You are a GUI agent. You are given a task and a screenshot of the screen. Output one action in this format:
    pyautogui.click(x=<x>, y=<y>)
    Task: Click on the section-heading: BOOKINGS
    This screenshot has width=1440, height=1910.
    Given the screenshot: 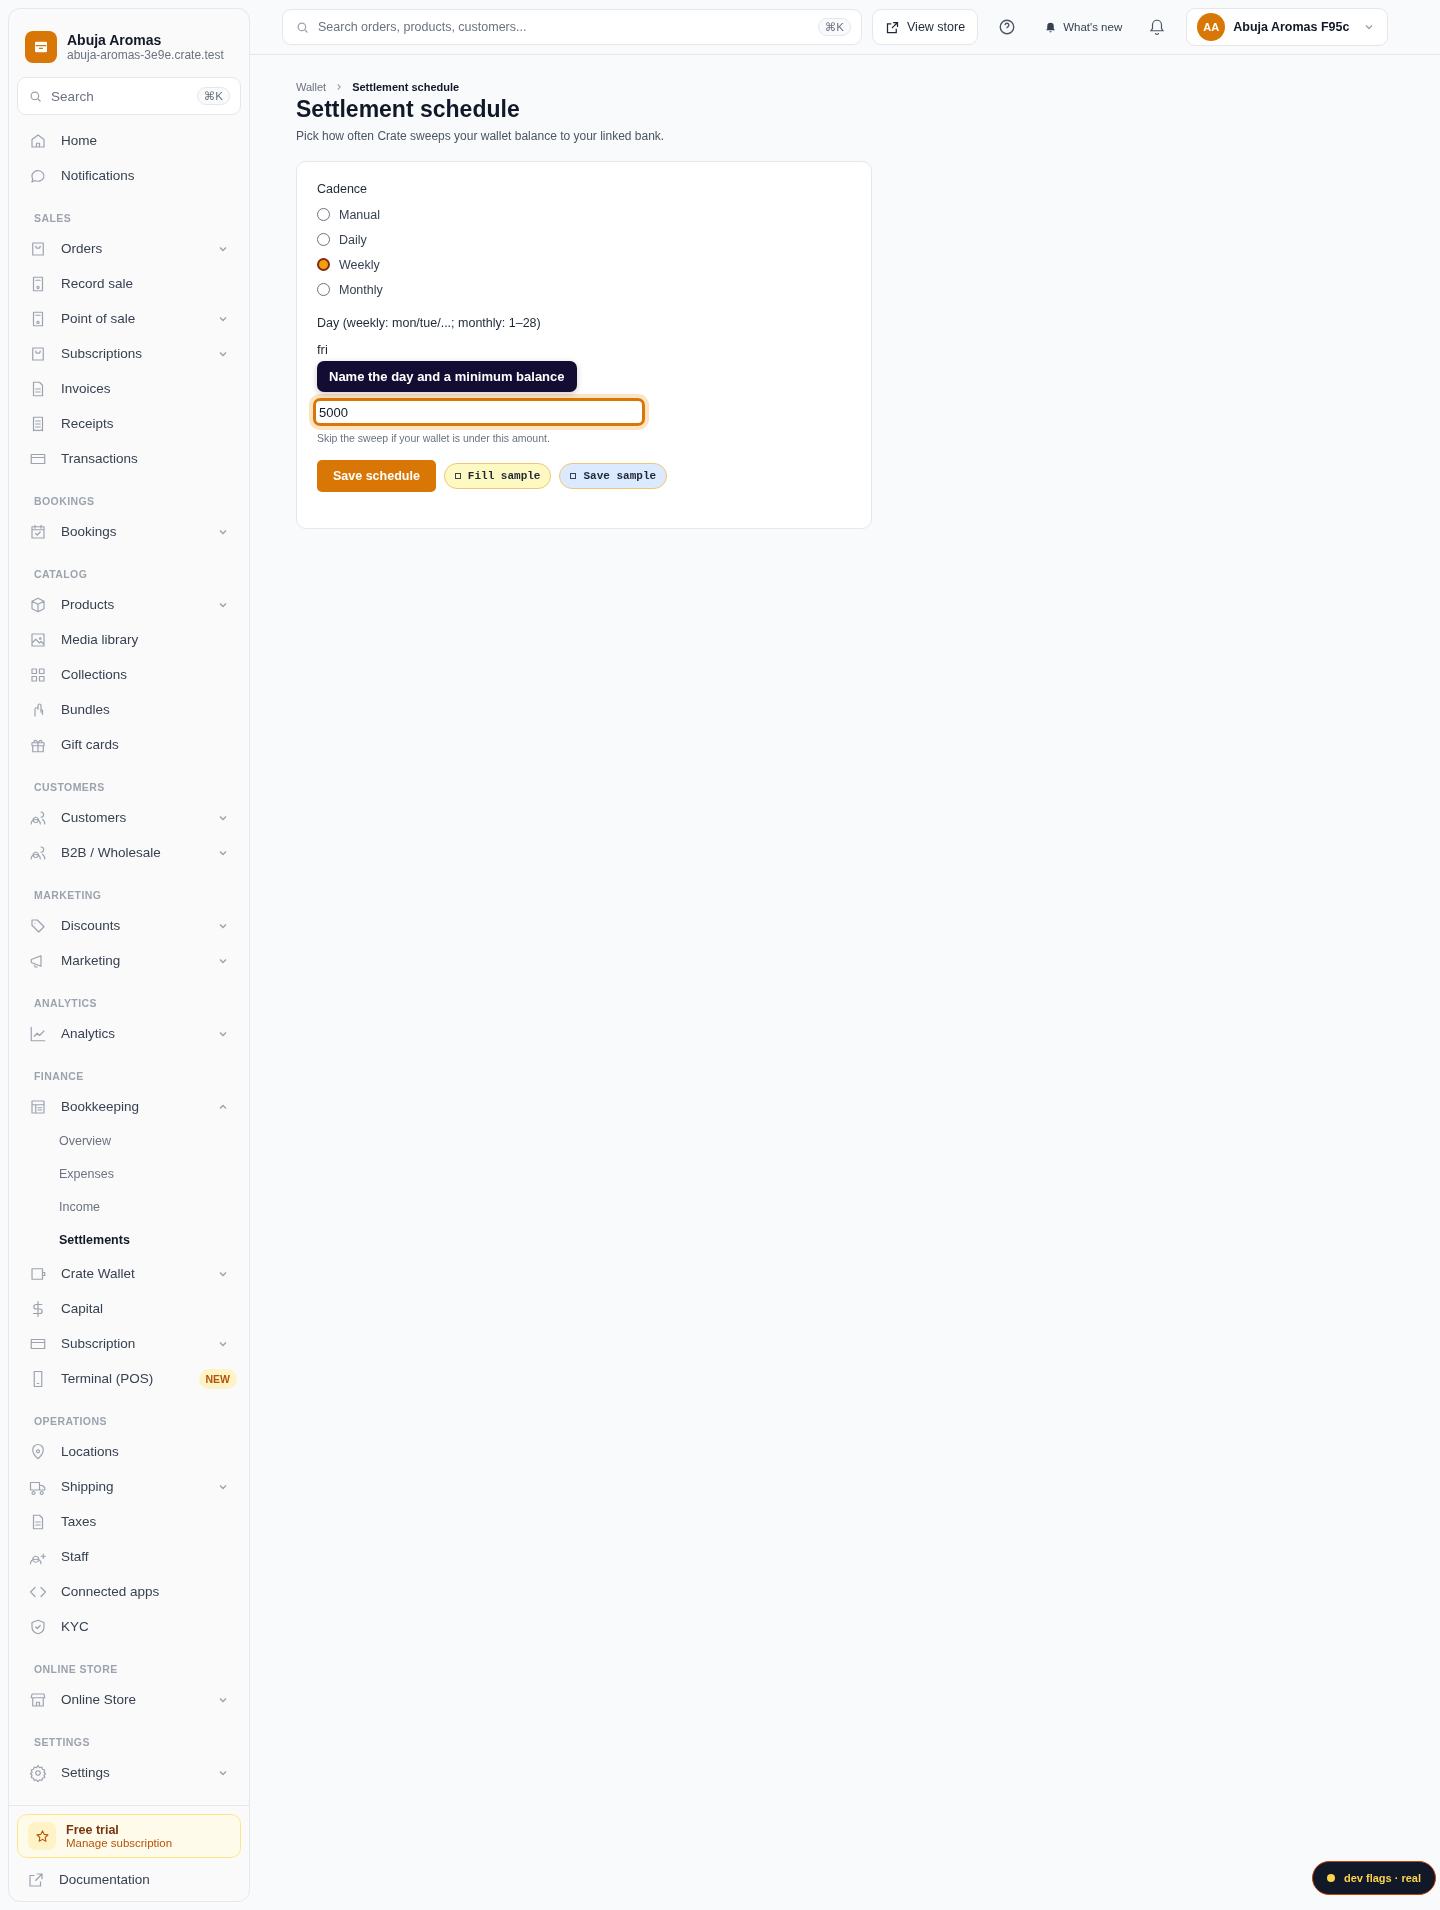 What is the action you would take?
    pyautogui.click(x=65, y=502)
    